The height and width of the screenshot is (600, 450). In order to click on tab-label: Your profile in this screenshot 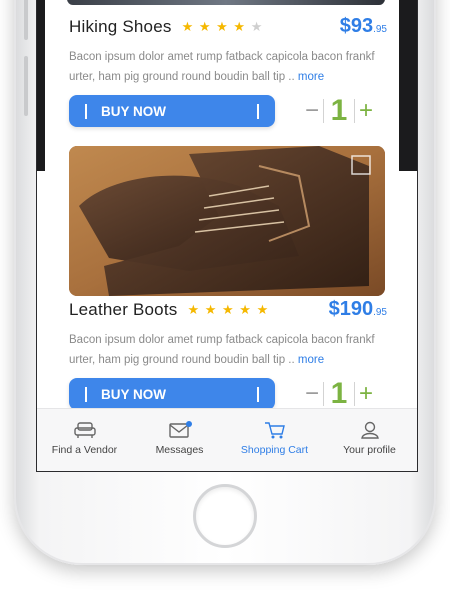, I will do `click(369, 450)`.